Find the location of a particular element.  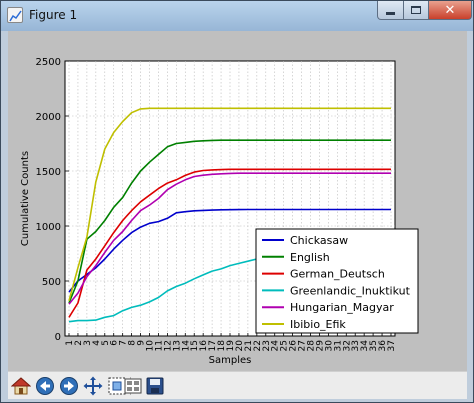

window-title: Figure 1 is located at coordinates (53, 15).